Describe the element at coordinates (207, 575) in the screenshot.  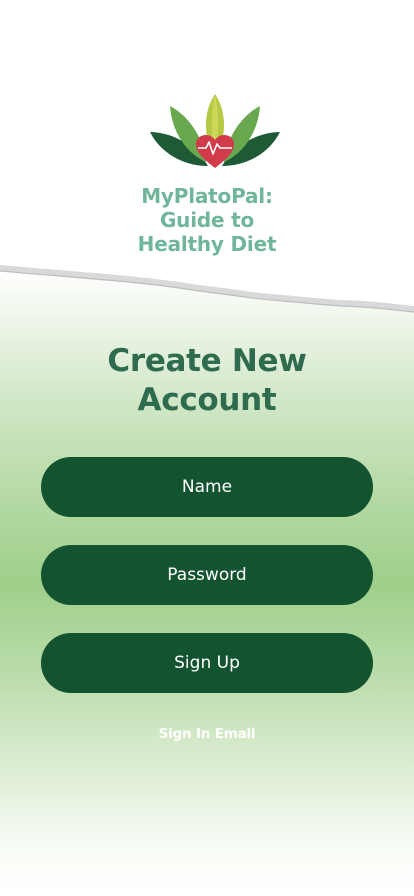
I see `password-input` at that location.